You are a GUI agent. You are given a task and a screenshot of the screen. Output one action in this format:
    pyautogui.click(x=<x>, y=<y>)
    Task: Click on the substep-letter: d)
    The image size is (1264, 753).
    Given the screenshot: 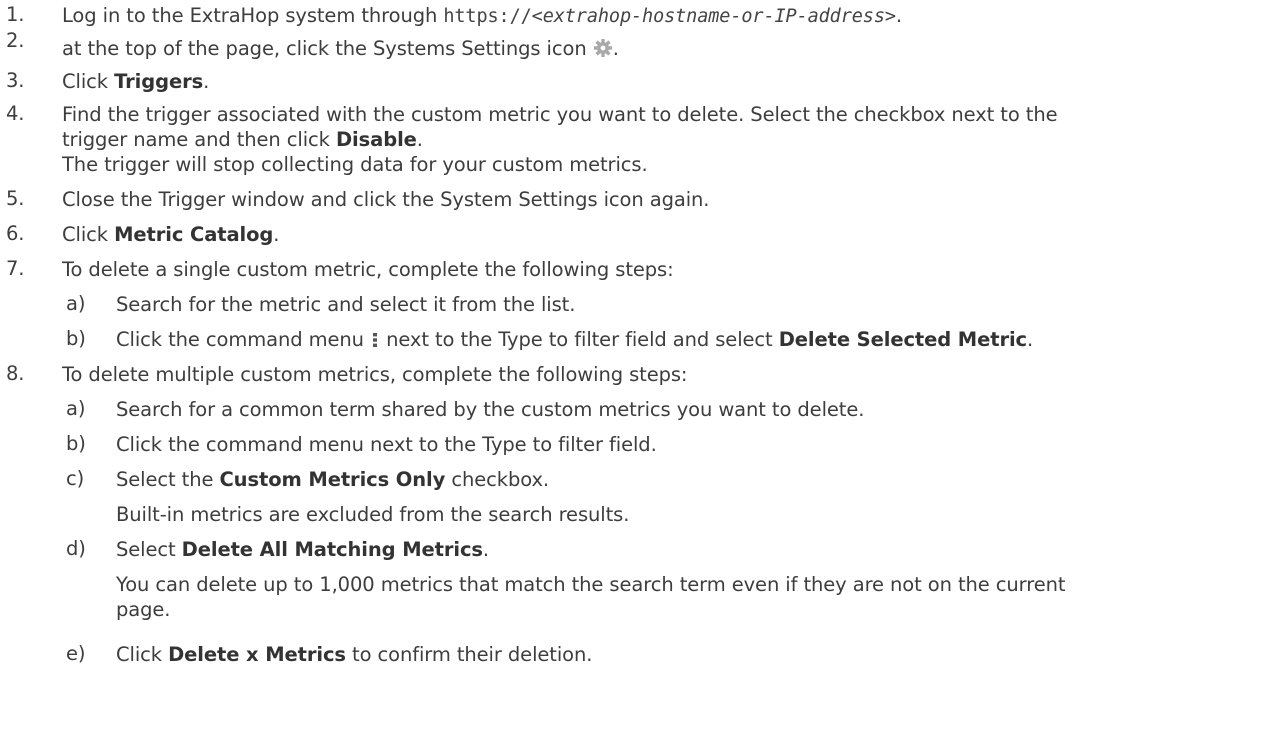 What is the action you would take?
    pyautogui.click(x=76, y=548)
    